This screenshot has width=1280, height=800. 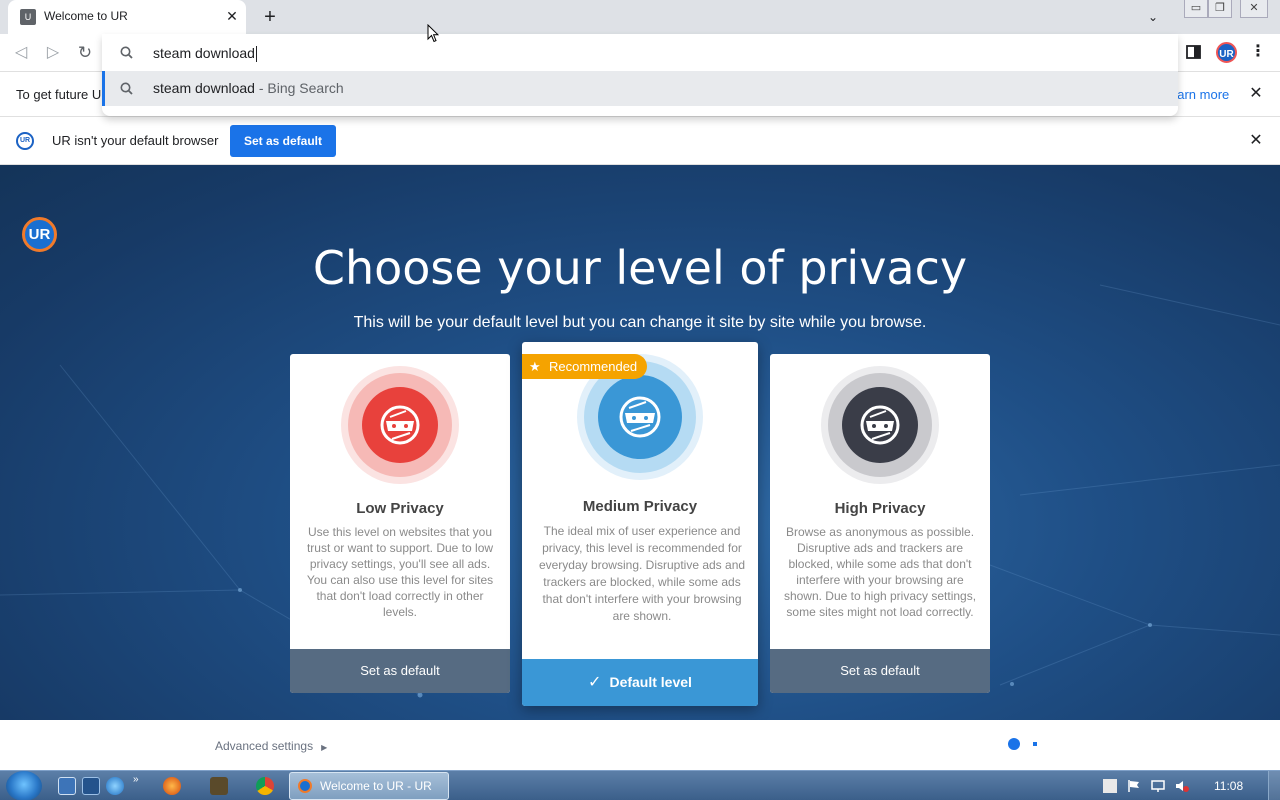 What do you see at coordinates (584, 366) in the screenshot?
I see `recommended-badge: ★ Recommended` at bounding box center [584, 366].